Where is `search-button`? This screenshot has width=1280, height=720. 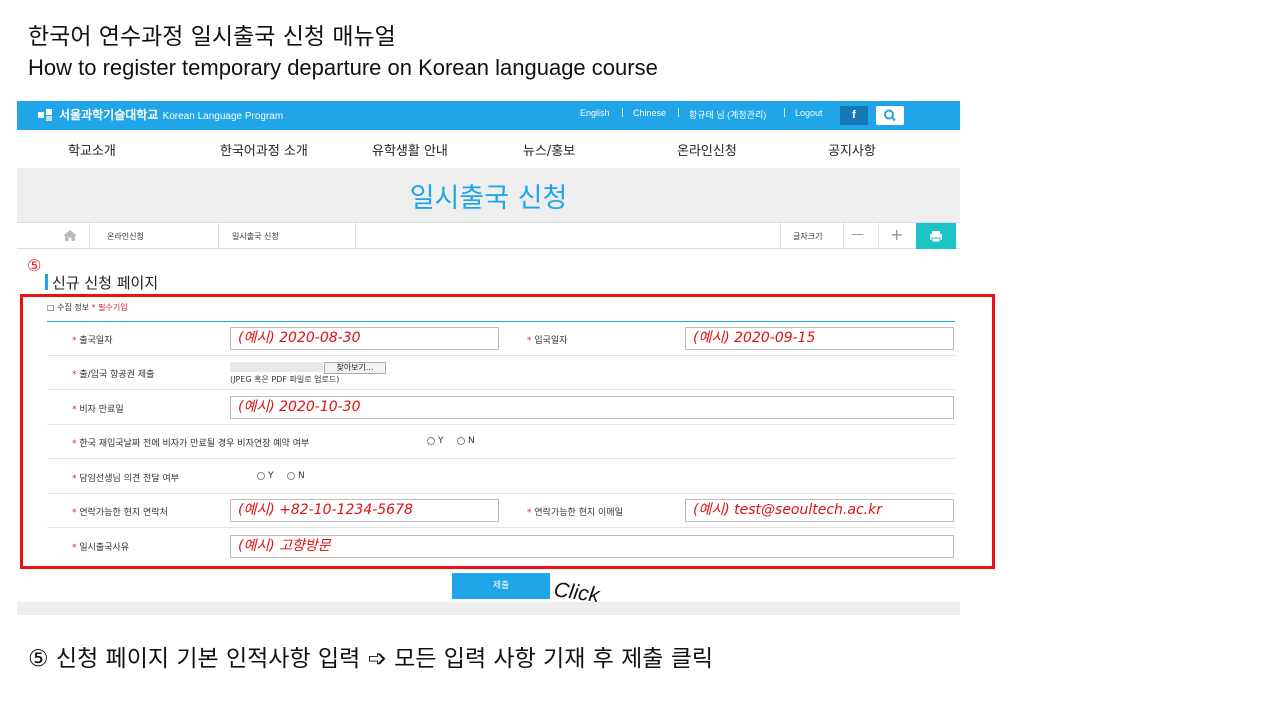 search-button is located at coordinates (890, 115).